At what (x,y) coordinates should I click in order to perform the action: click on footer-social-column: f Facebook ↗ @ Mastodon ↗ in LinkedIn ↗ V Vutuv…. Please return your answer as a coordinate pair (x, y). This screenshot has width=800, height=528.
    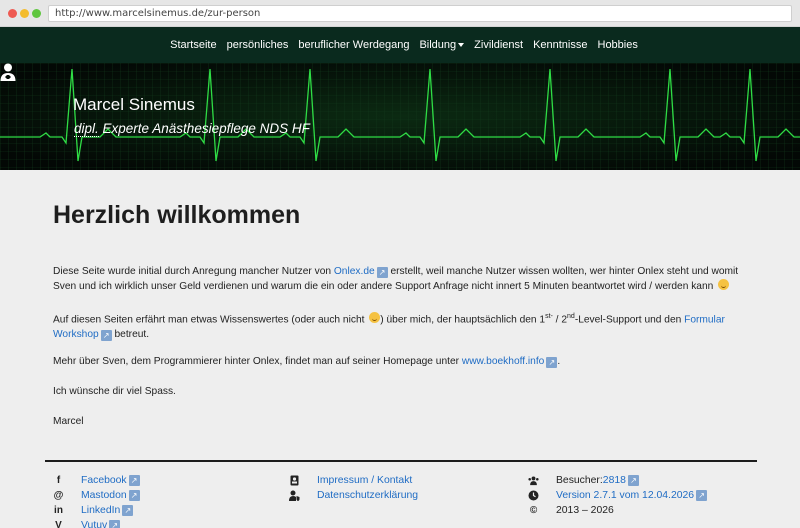
    Looking at the image, I should click on (96, 500).